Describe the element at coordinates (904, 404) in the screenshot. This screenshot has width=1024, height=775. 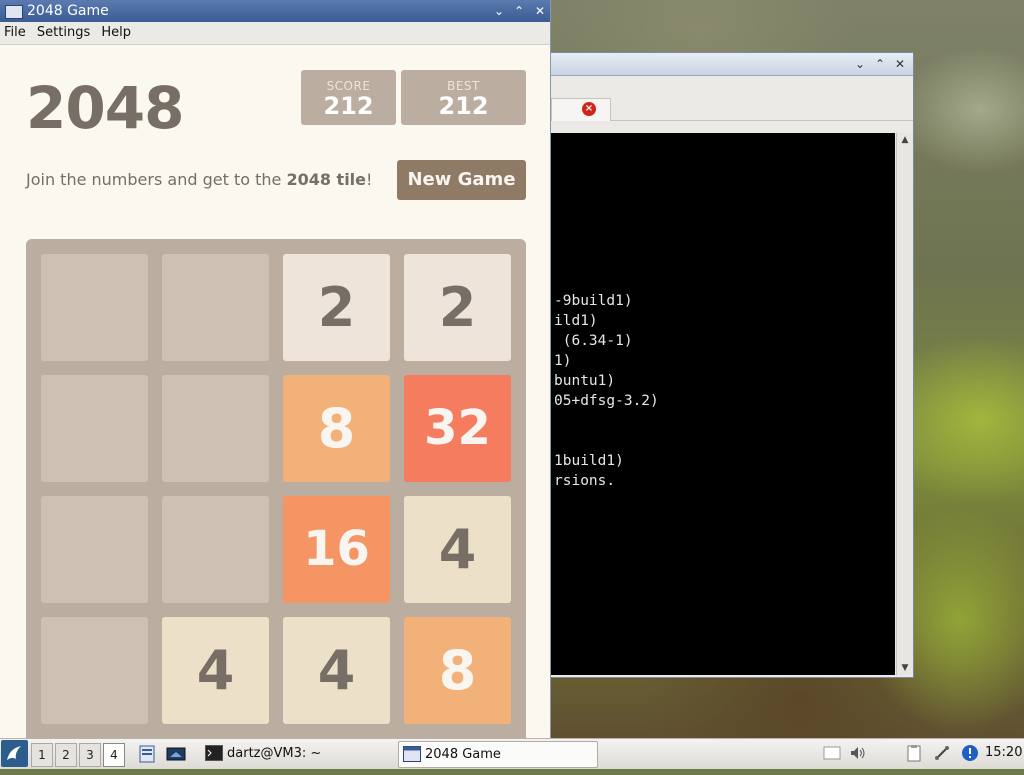
I see `terminal-scrollbar: ▲ ▼` at that location.